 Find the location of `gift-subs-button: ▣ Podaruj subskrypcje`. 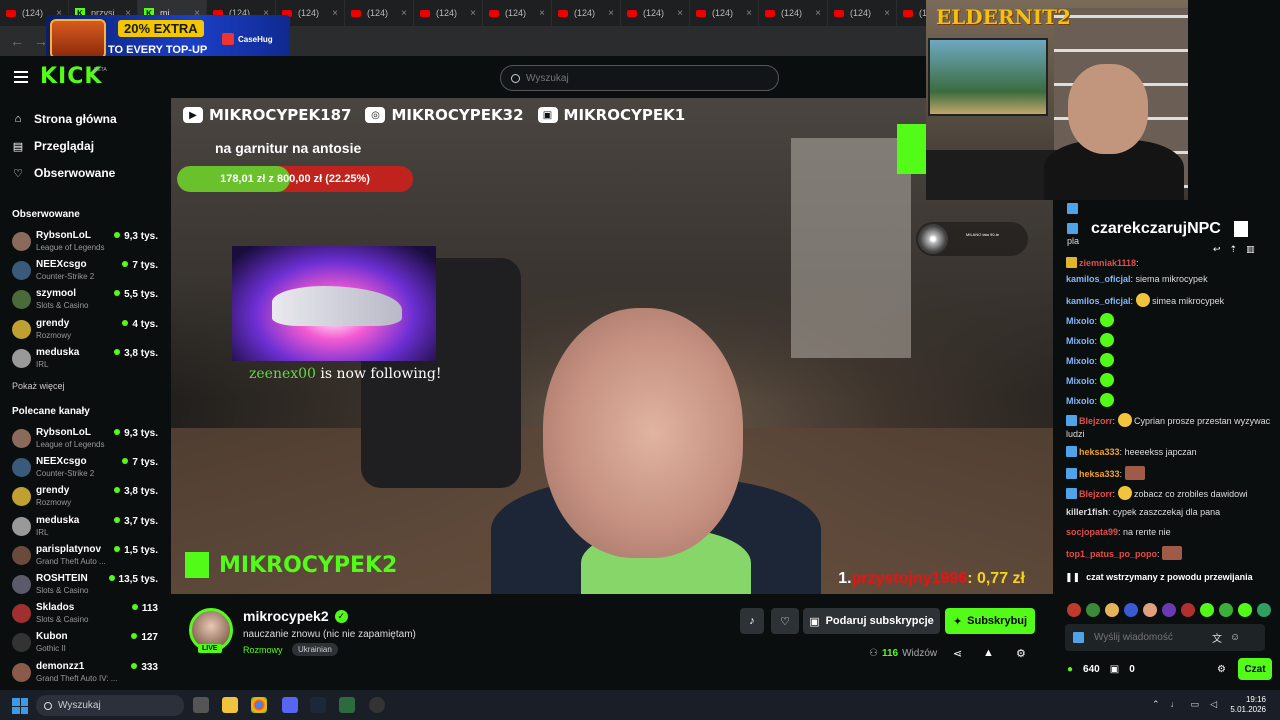

gift-subs-button: ▣ Podaruj subskrypcje is located at coordinates (871, 621).